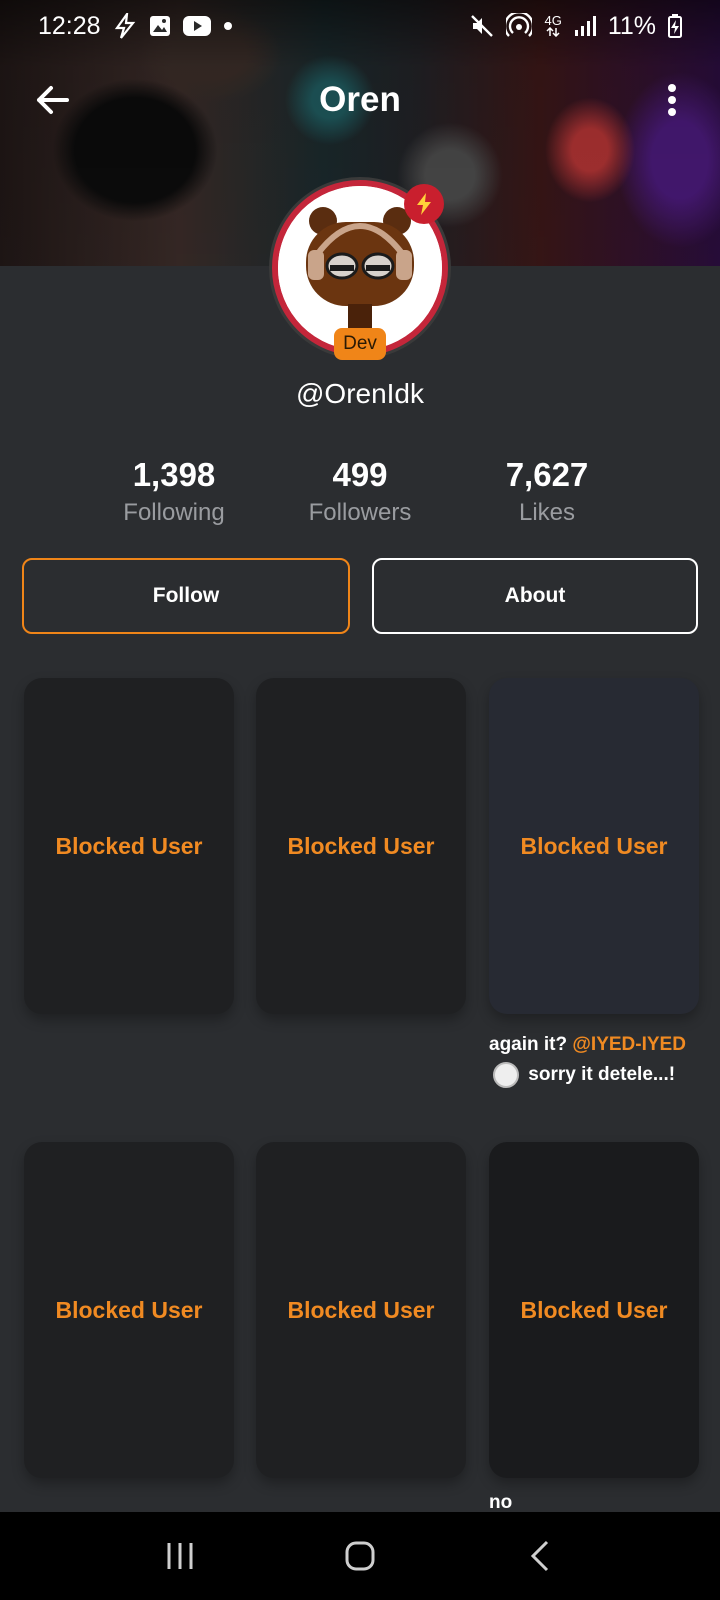 Image resolution: width=720 pixels, height=1600 pixels. I want to click on stat-value: 499, so click(360, 474).